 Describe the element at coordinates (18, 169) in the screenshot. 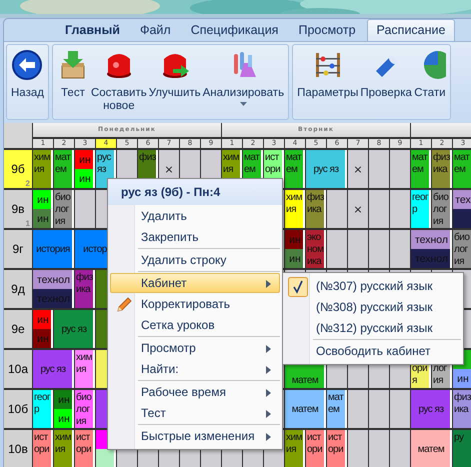

I see `class-label: 9б` at that location.